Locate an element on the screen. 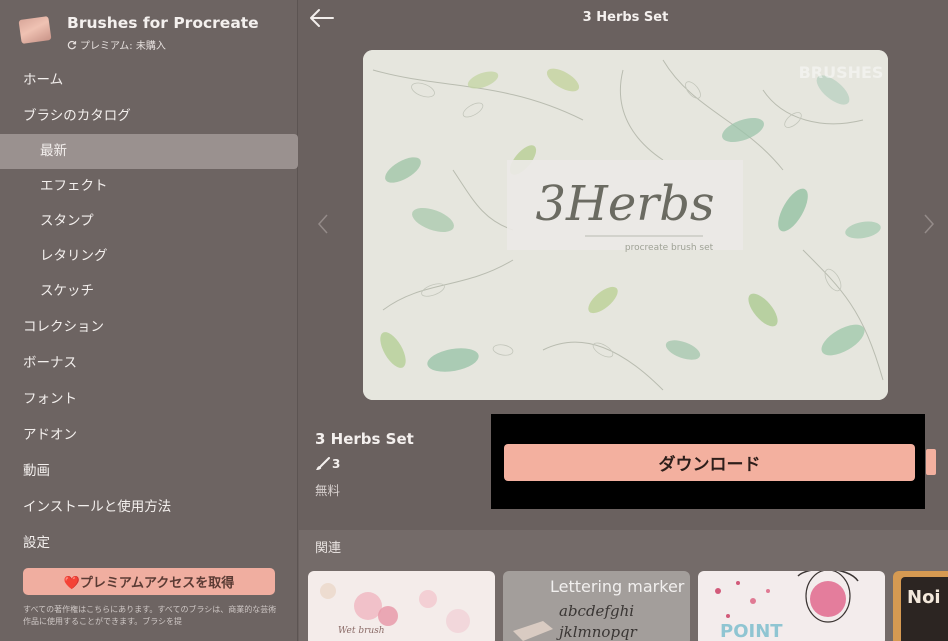 The width and height of the screenshot is (948, 641). brush-count: 3 is located at coordinates (327, 464).